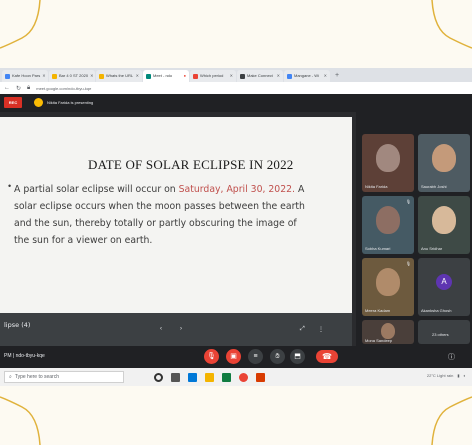  What do you see at coordinates (7, 88) in the screenshot?
I see `back-icon: ←` at bounding box center [7, 88].